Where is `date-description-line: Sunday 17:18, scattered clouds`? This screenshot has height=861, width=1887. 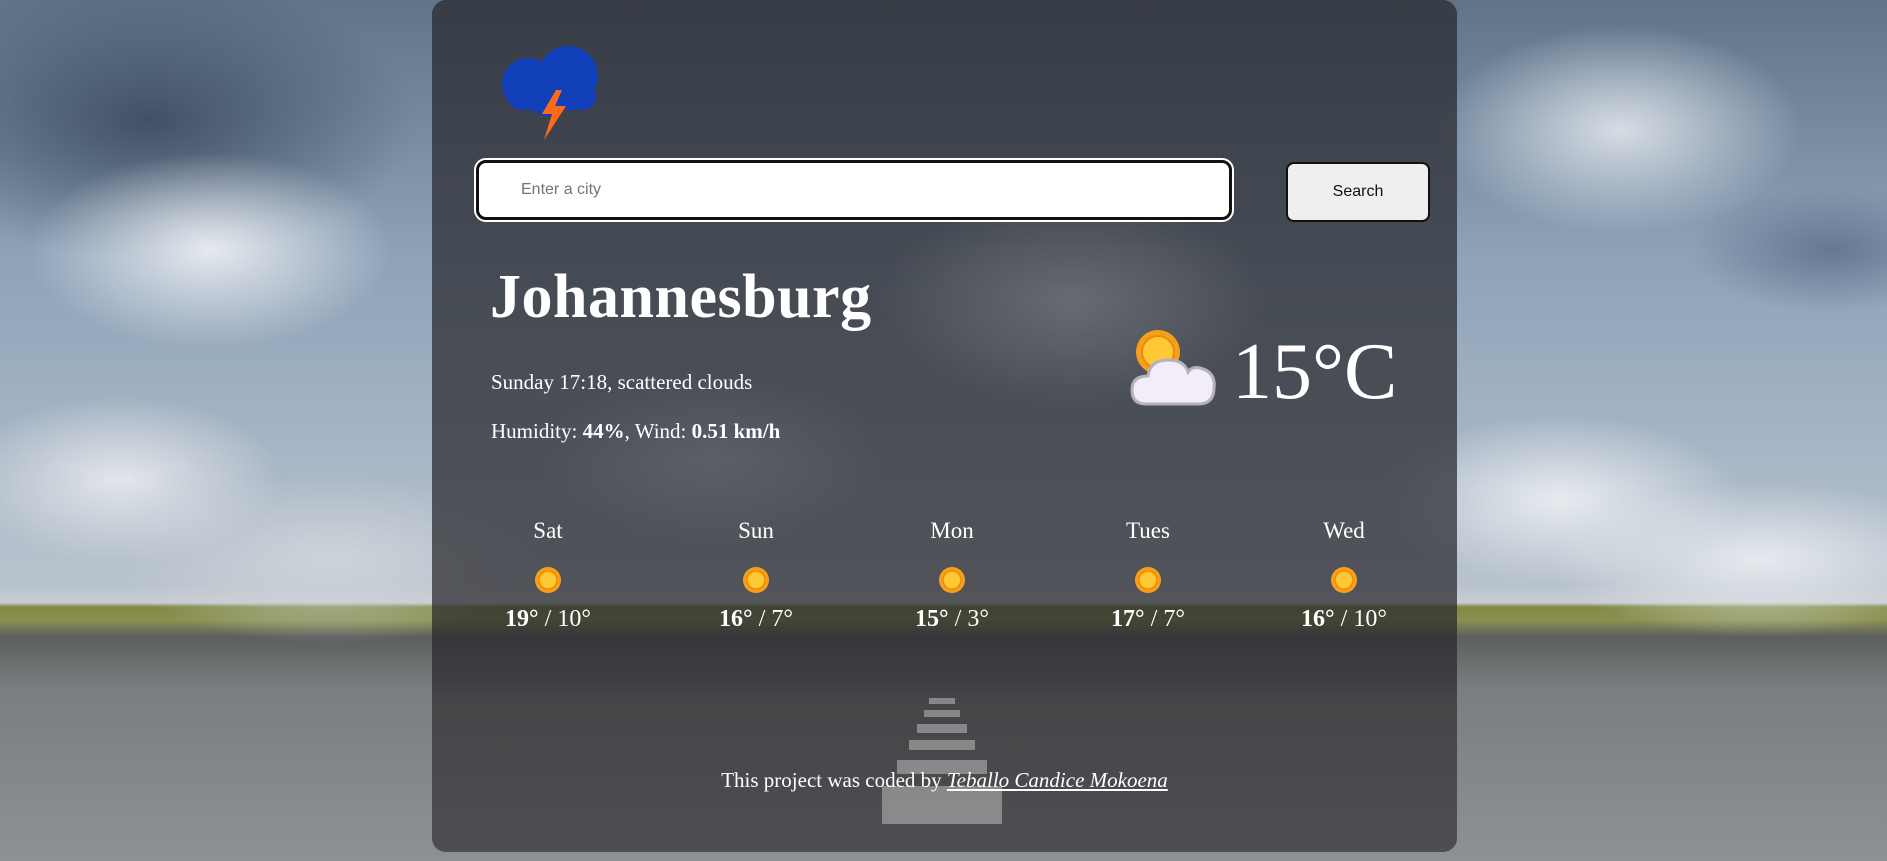 date-description-line: Sunday 17:18, scattered clouds is located at coordinates (622, 382).